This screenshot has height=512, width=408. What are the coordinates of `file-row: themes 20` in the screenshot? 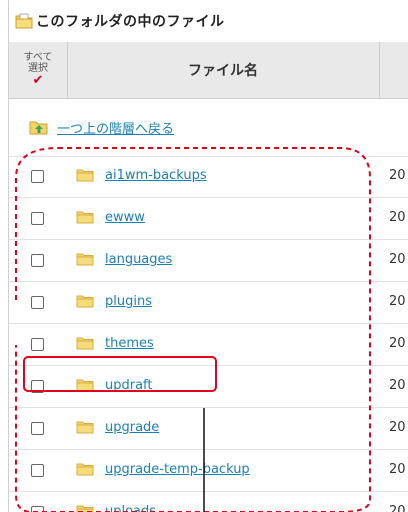 It's located at (208, 345).